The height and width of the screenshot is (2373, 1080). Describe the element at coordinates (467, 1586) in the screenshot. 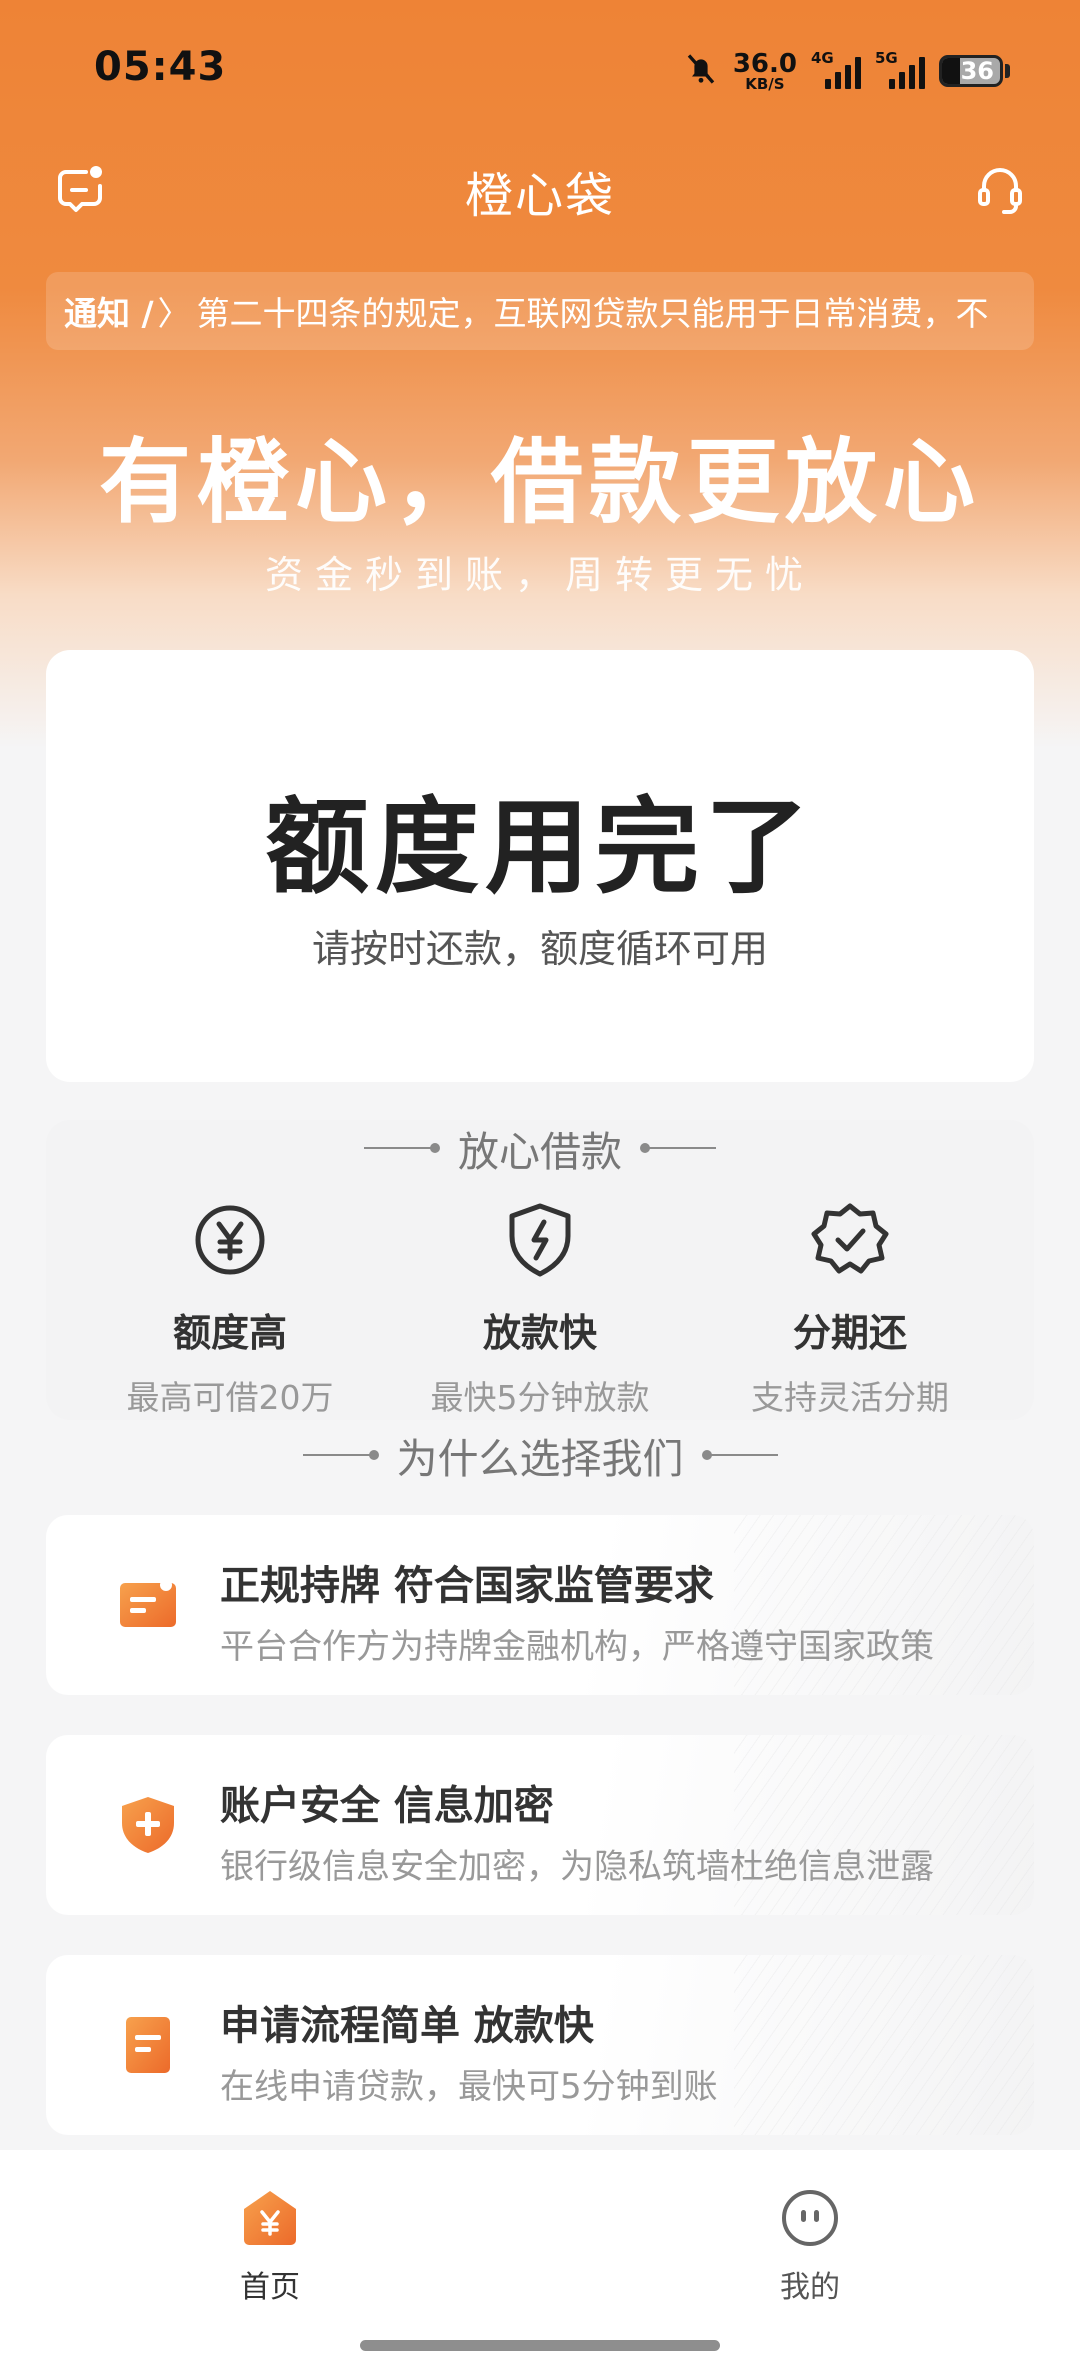

I see `why-item-title: 正规持牌 符合国家监管要求` at that location.